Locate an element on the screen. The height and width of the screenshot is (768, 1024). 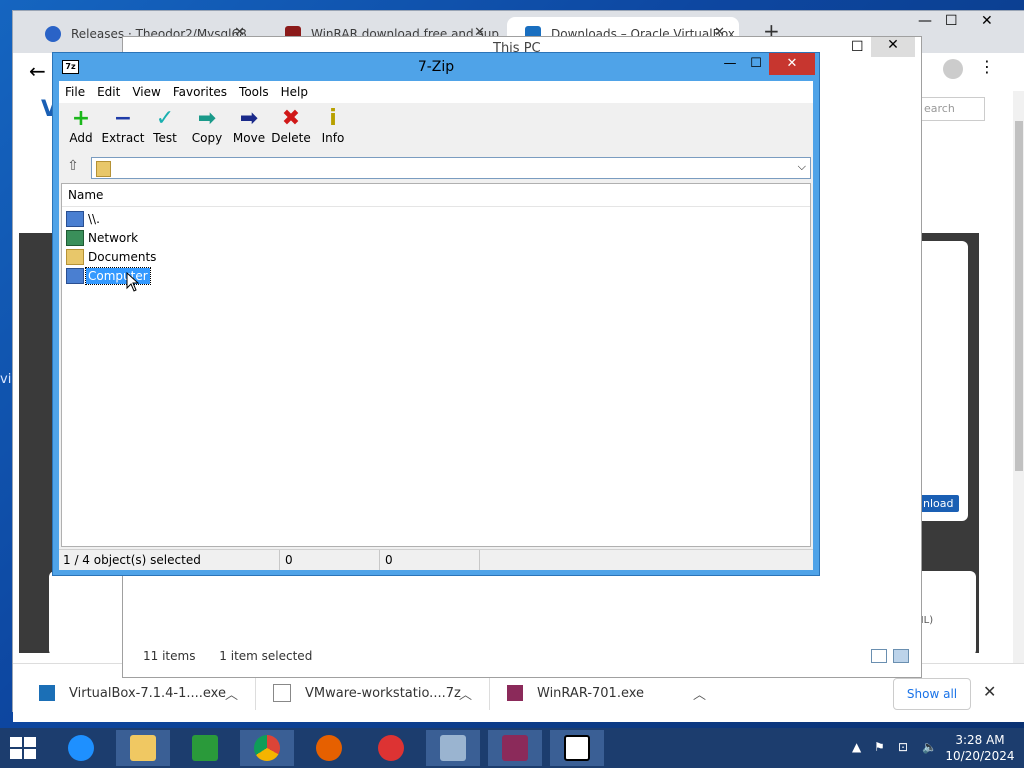
status-bar: 1 / 4 object(s) selected 0 0 is located at coordinates (436, 559).